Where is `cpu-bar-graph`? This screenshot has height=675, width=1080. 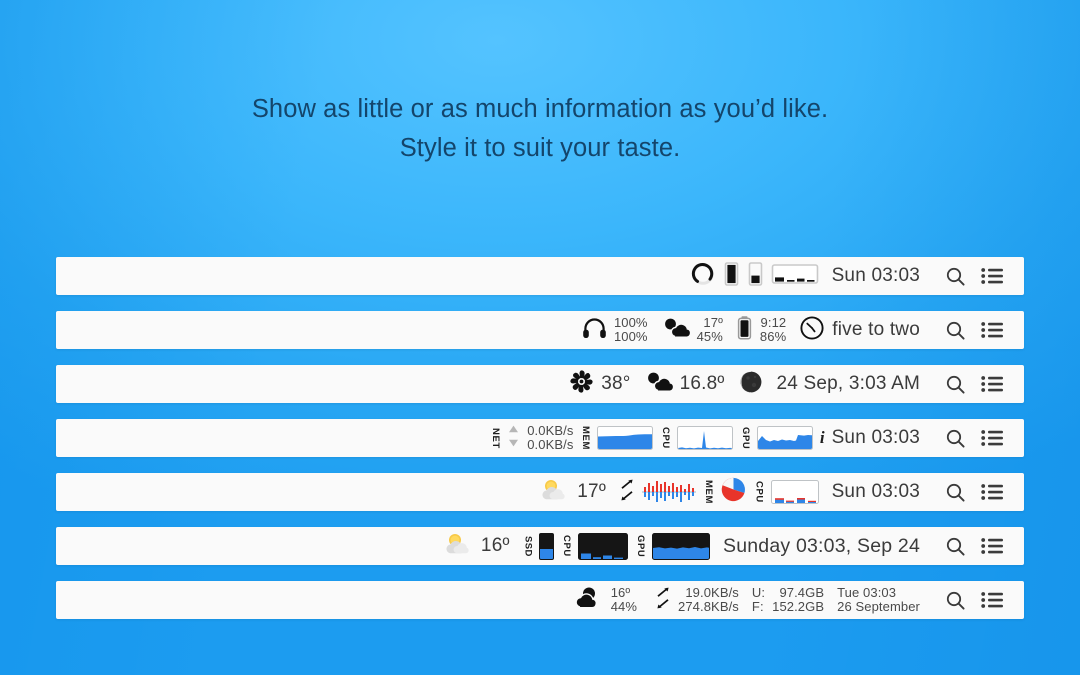
cpu-bar-graph is located at coordinates (794, 492).